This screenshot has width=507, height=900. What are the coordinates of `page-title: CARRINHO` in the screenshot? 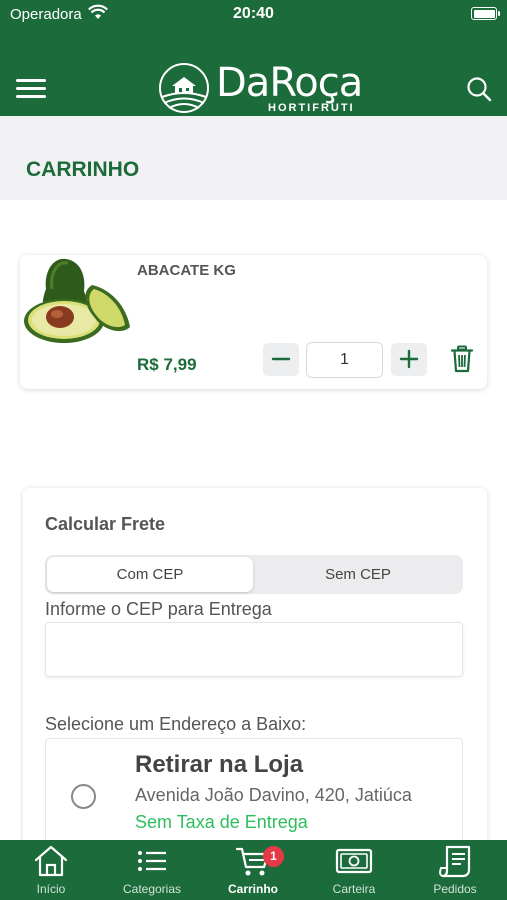 It's located at (83, 169).